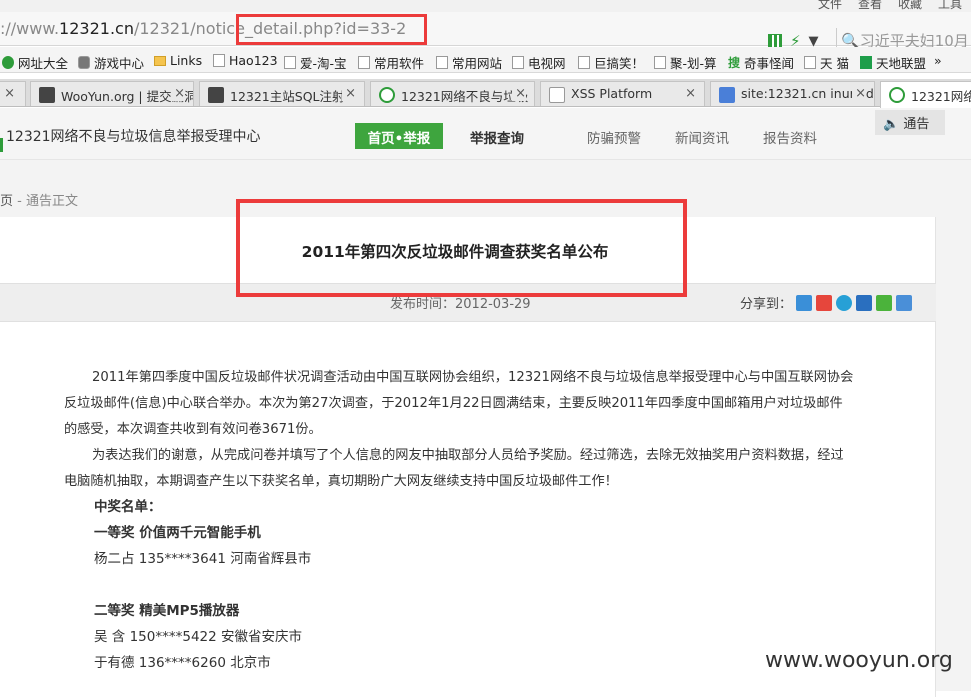  I want to click on prize1-winner: 杨二占 135****3641 河南省辉县市, so click(203, 559).